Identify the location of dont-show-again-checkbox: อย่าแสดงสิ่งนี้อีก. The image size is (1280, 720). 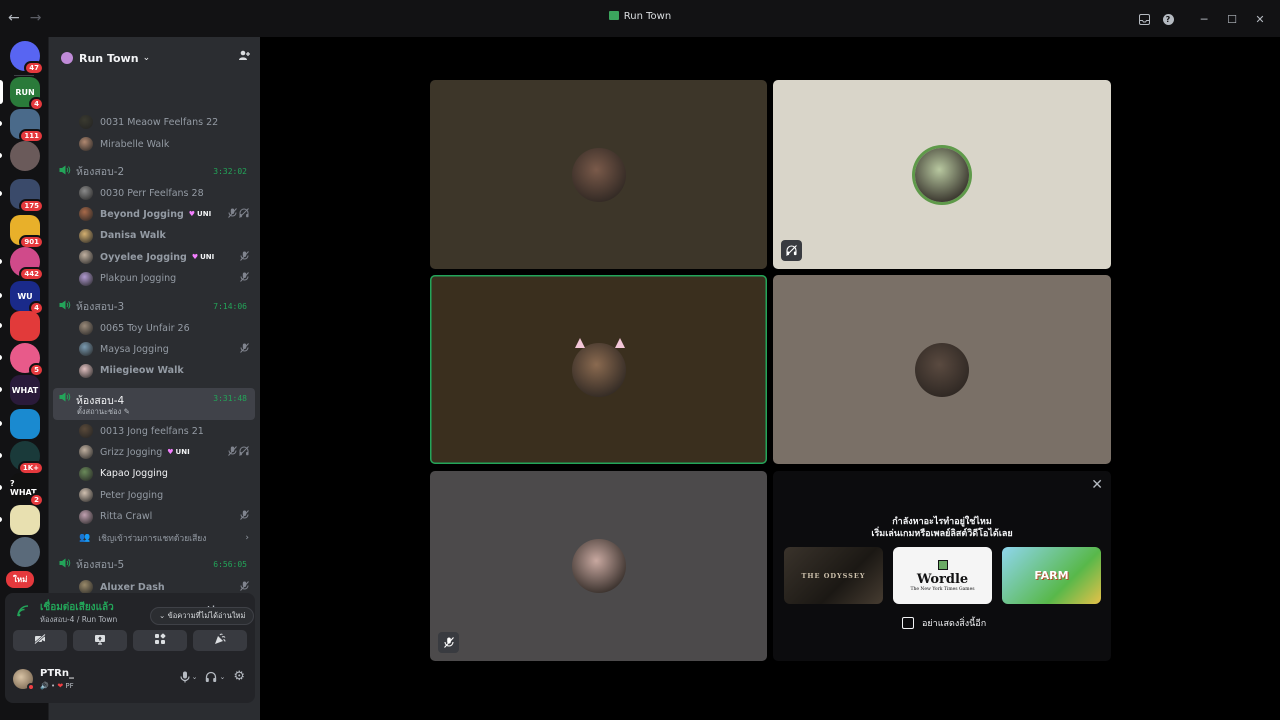
(944, 623).